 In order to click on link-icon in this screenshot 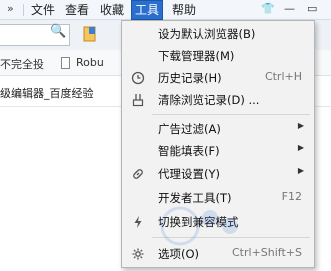, I will do `click(138, 174)`.